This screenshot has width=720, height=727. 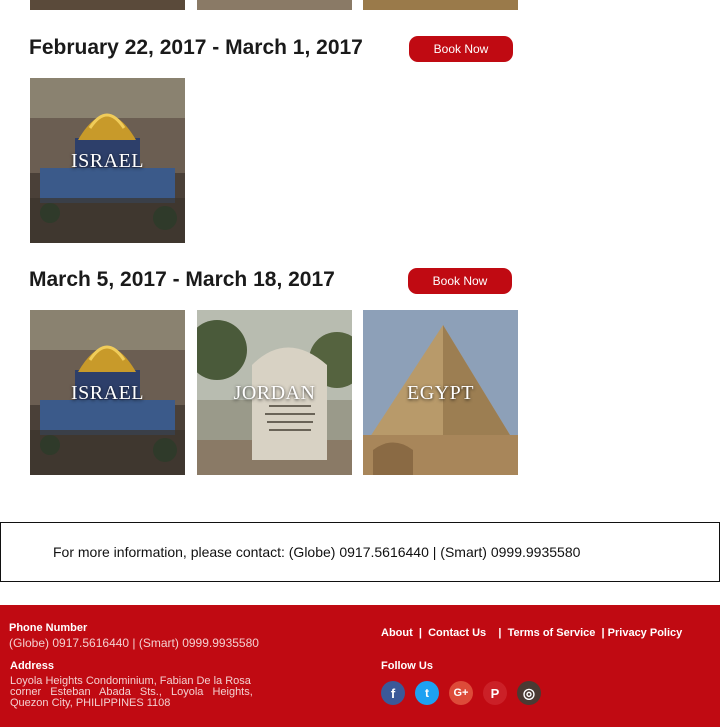 I want to click on google-plus-icon: G+, so click(x=461, y=693).